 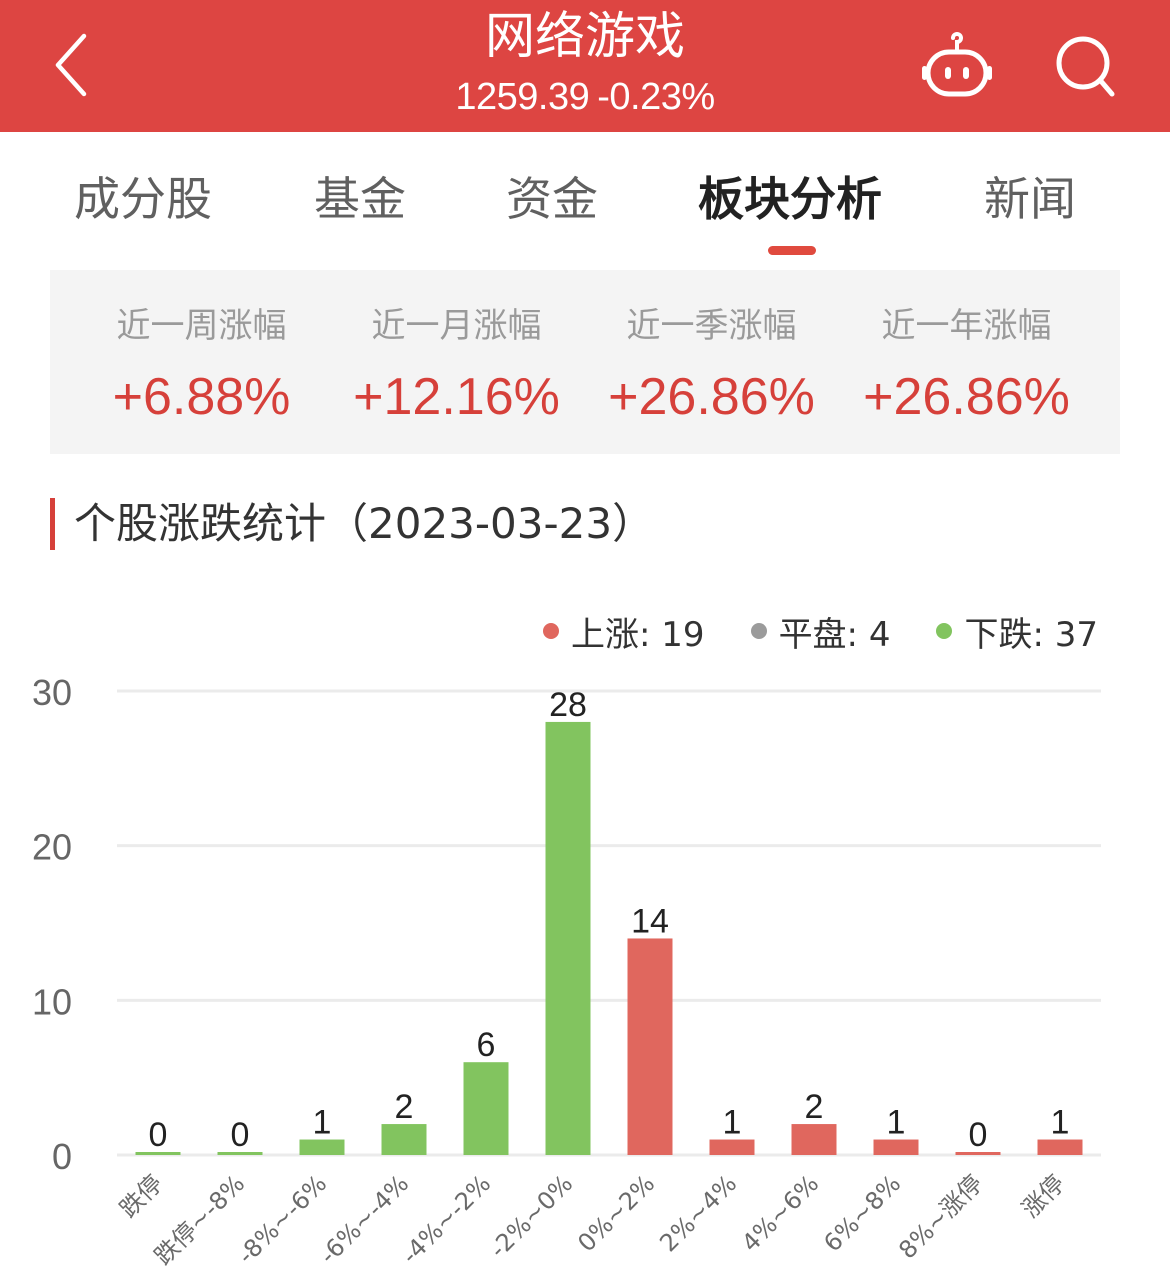 I want to click on search-button, so click(x=1085, y=65).